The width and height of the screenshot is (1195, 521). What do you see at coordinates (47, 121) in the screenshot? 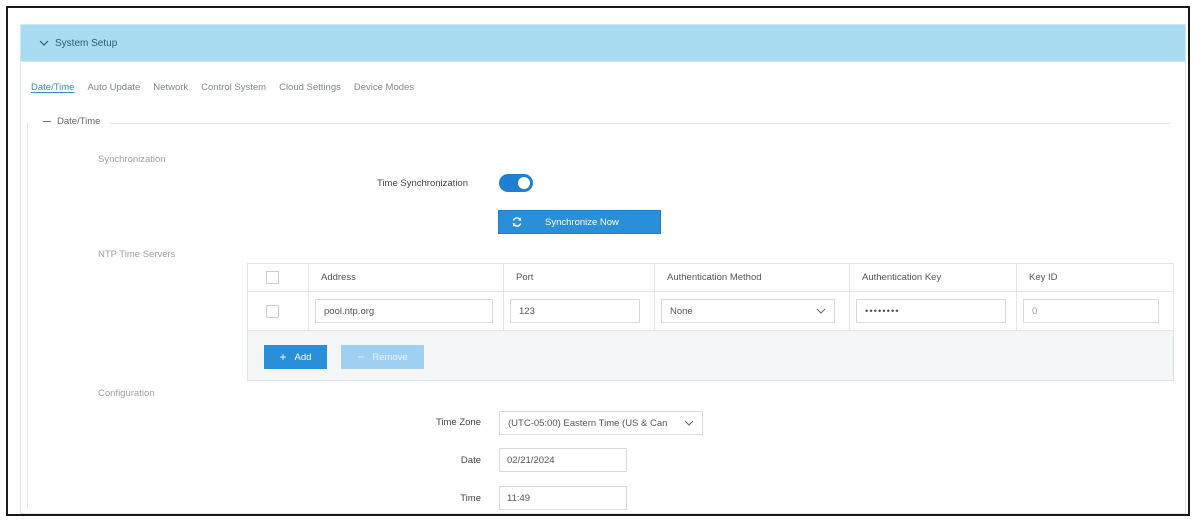
I see `collapse-icon` at bounding box center [47, 121].